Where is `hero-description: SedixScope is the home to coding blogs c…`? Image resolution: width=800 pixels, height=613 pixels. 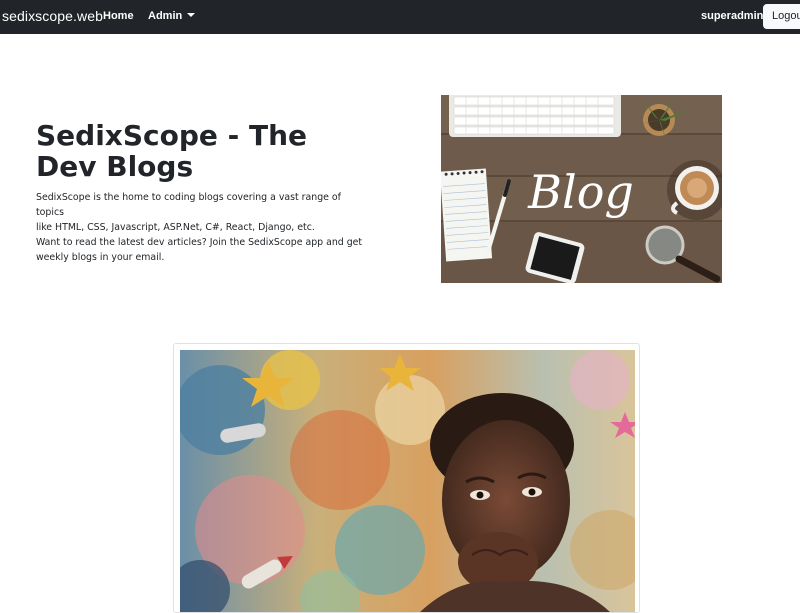
hero-description: SedixScope is the home to coding blogs c… is located at coordinates (201, 227).